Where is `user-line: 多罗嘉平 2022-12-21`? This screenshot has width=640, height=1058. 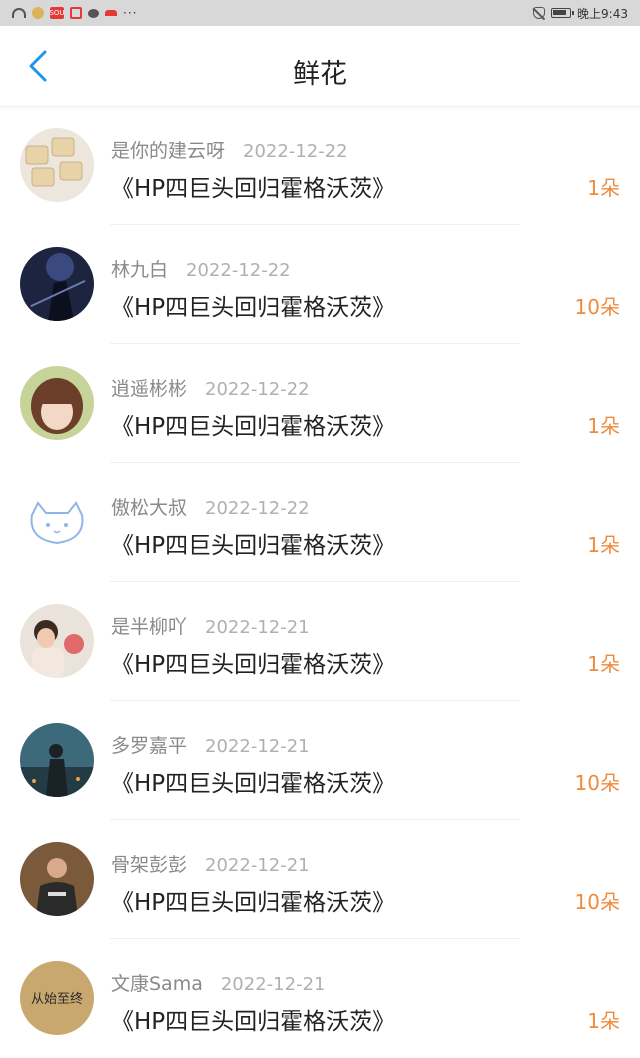 user-line: 多罗嘉平 2022-12-21 is located at coordinates (210, 744).